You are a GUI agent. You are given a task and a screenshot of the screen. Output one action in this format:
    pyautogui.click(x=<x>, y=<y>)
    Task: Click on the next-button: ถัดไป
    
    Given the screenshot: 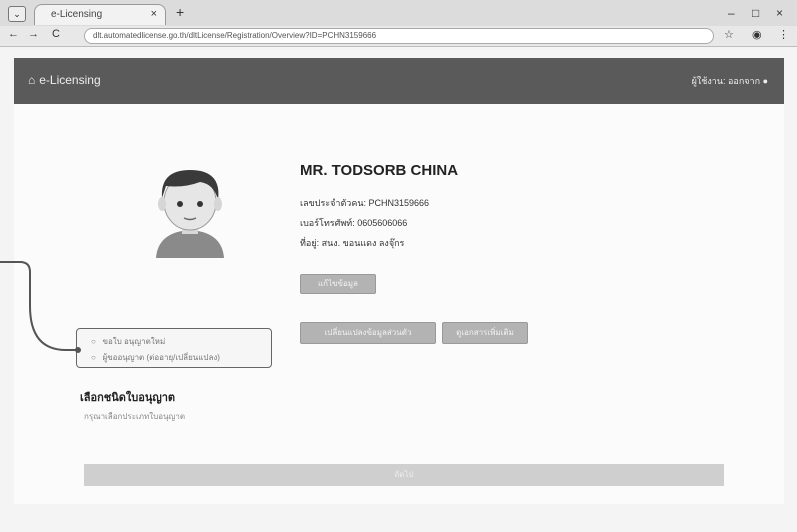 What is the action you would take?
    pyautogui.click(x=404, y=475)
    